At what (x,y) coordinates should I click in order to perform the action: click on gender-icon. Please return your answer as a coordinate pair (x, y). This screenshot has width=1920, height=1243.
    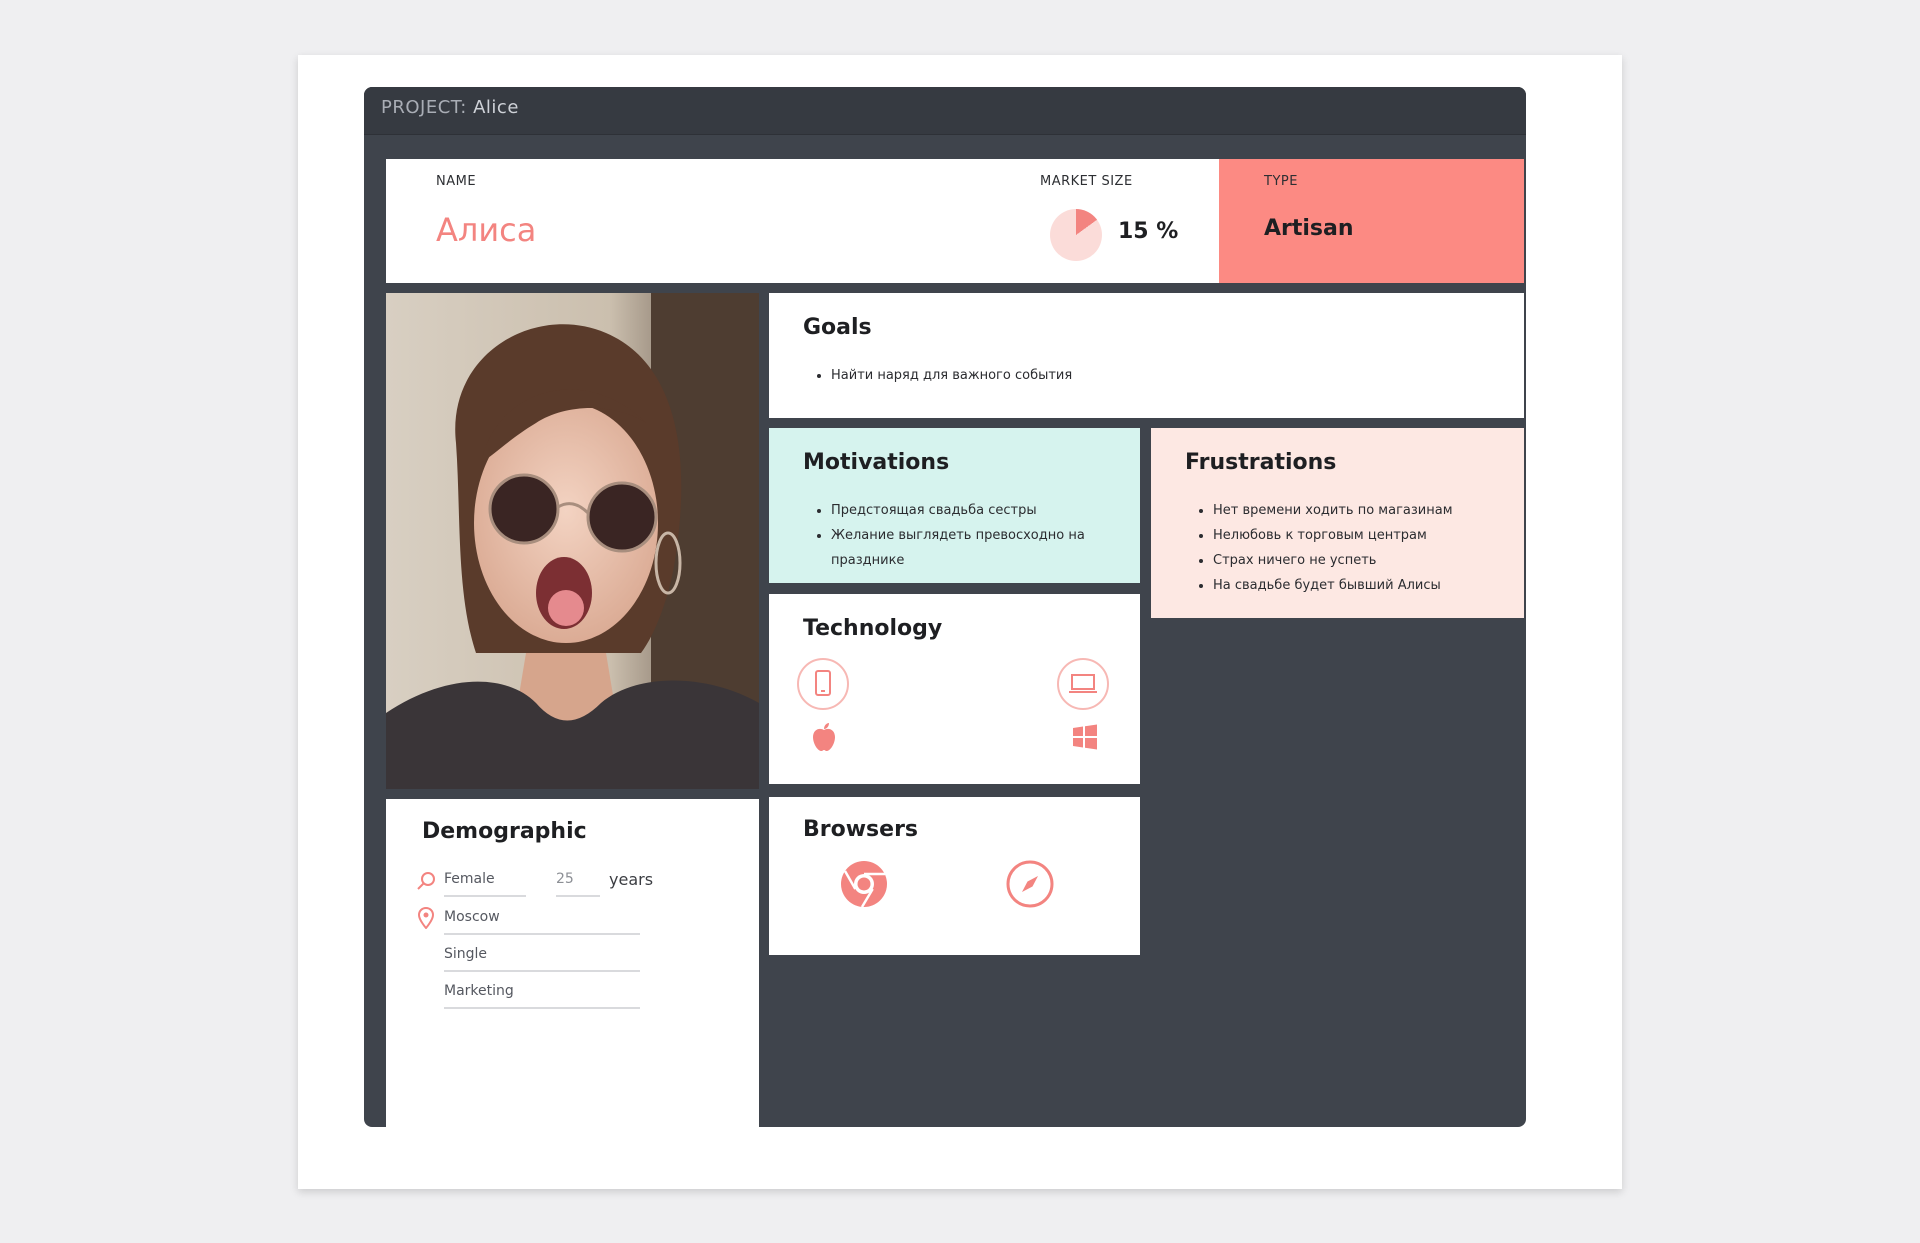
    Looking at the image, I should click on (426, 881).